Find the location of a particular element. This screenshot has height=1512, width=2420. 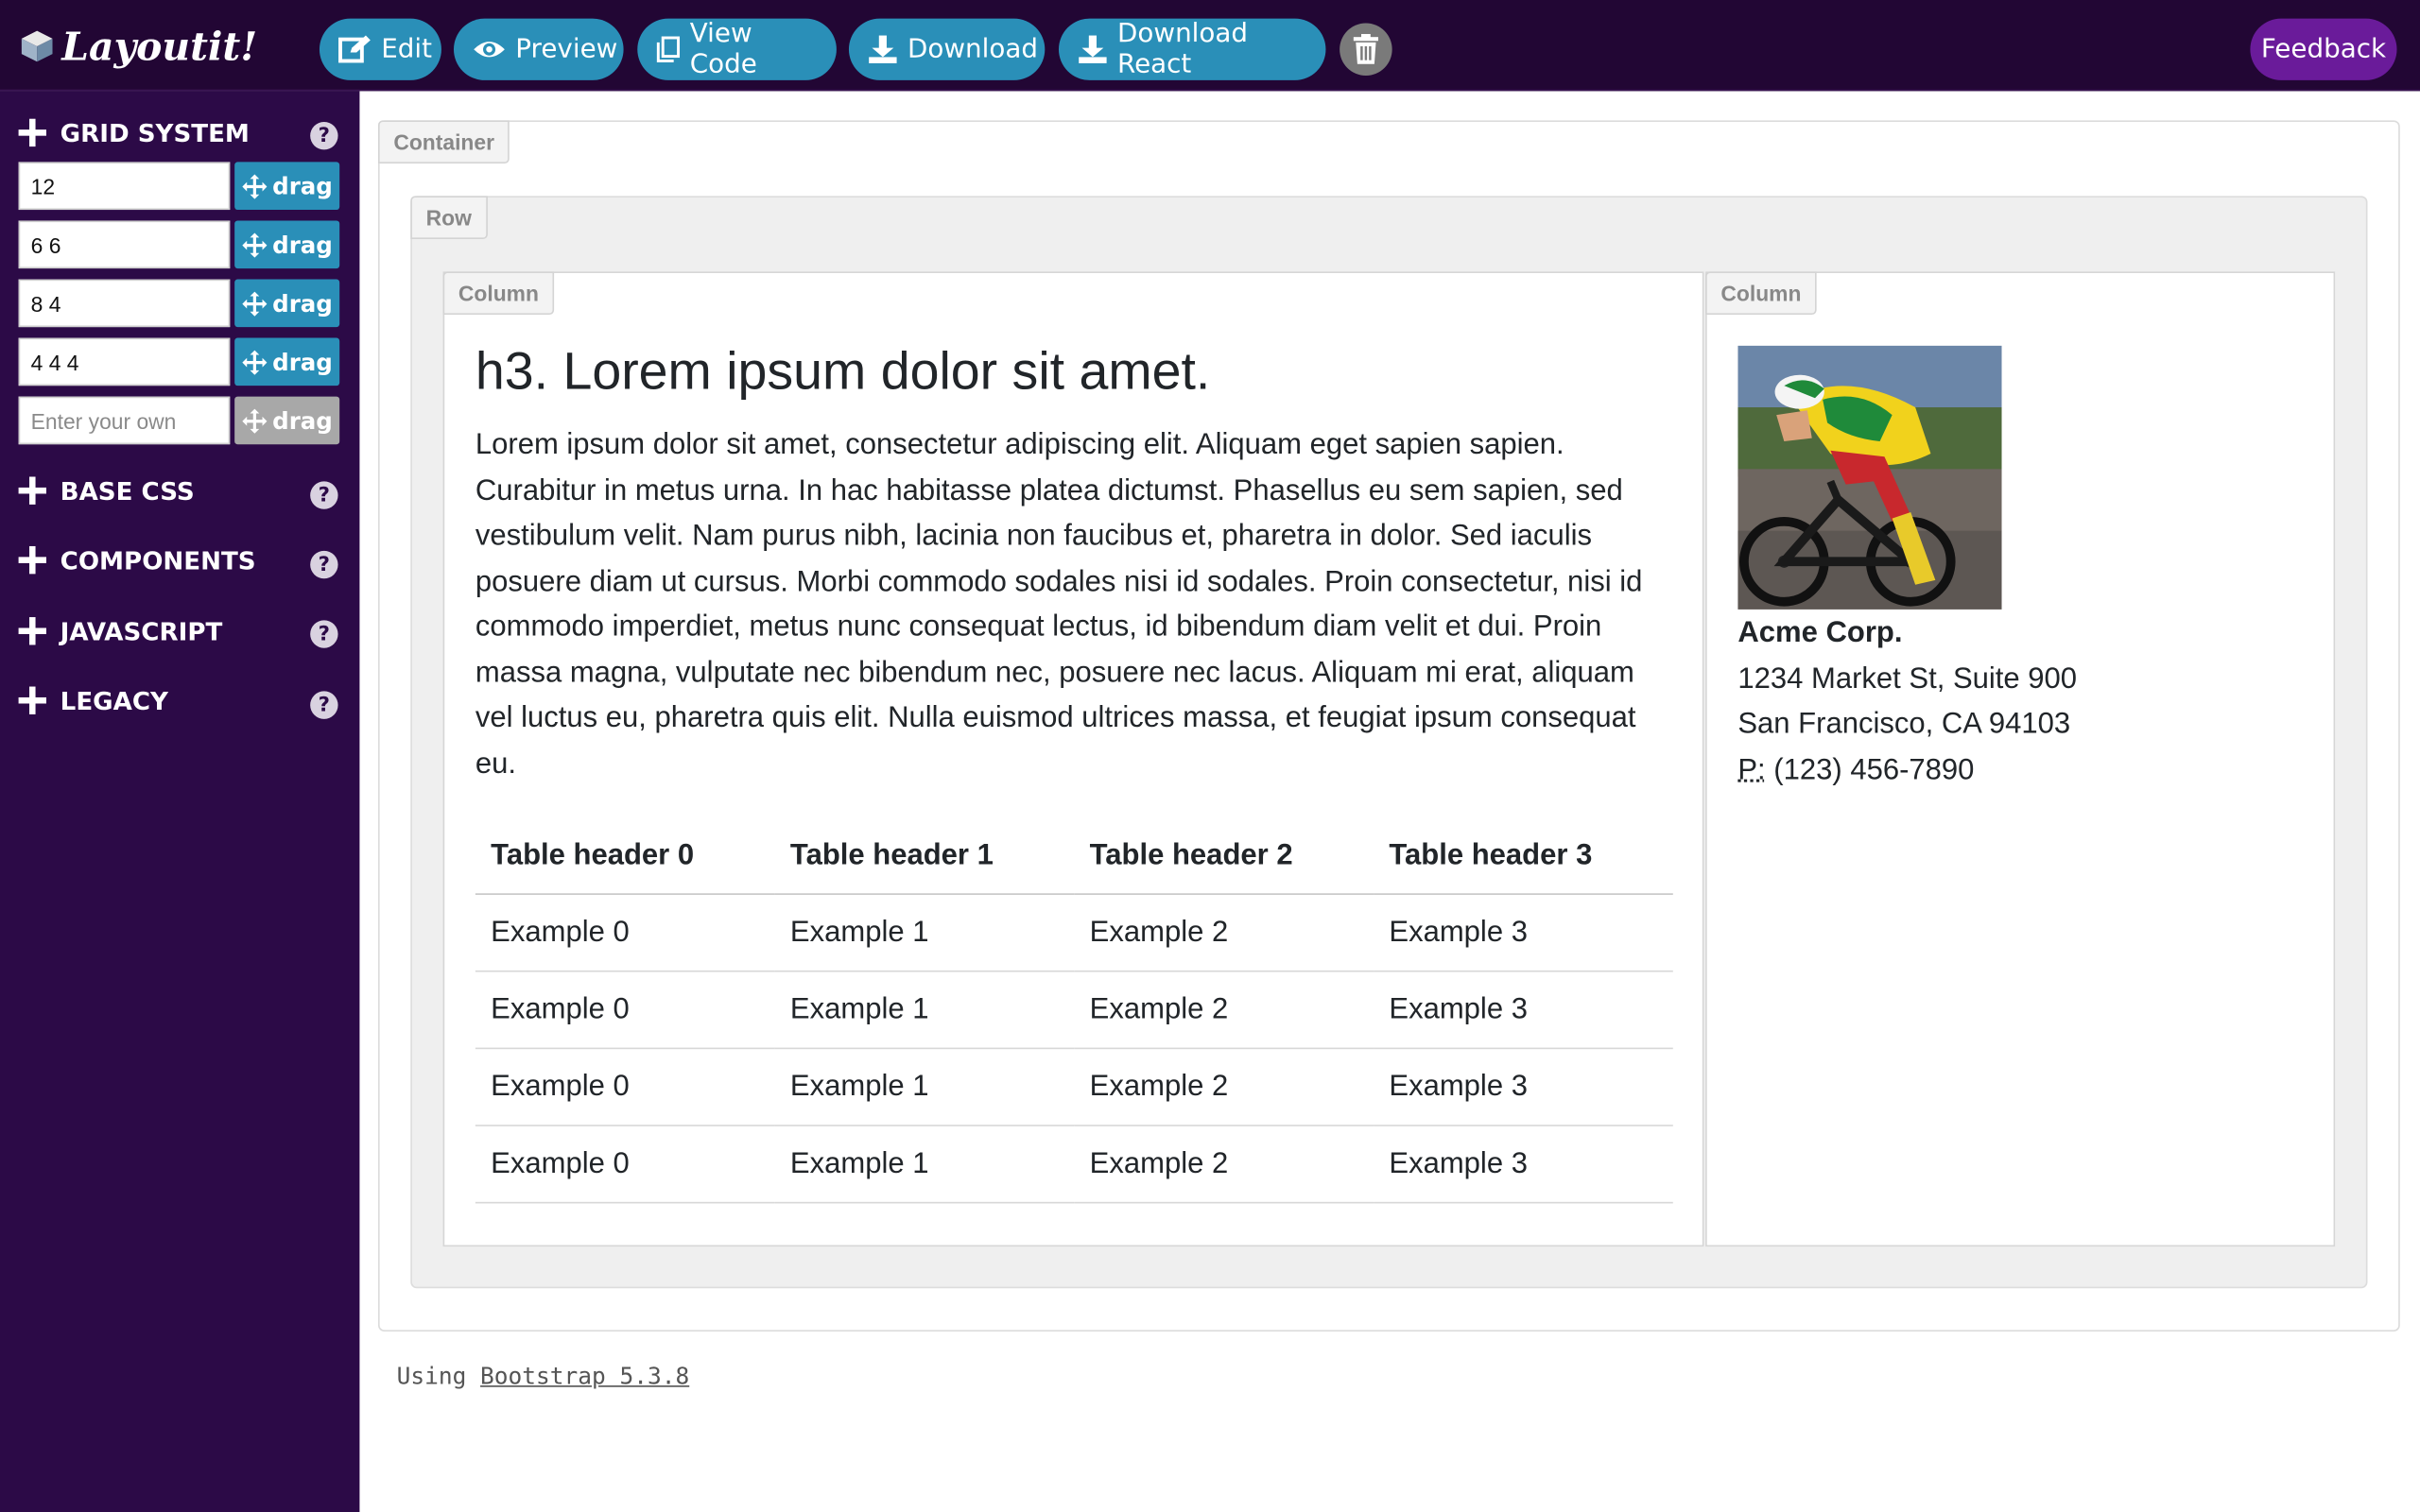

edit-button: Edit is located at coordinates (380, 49).